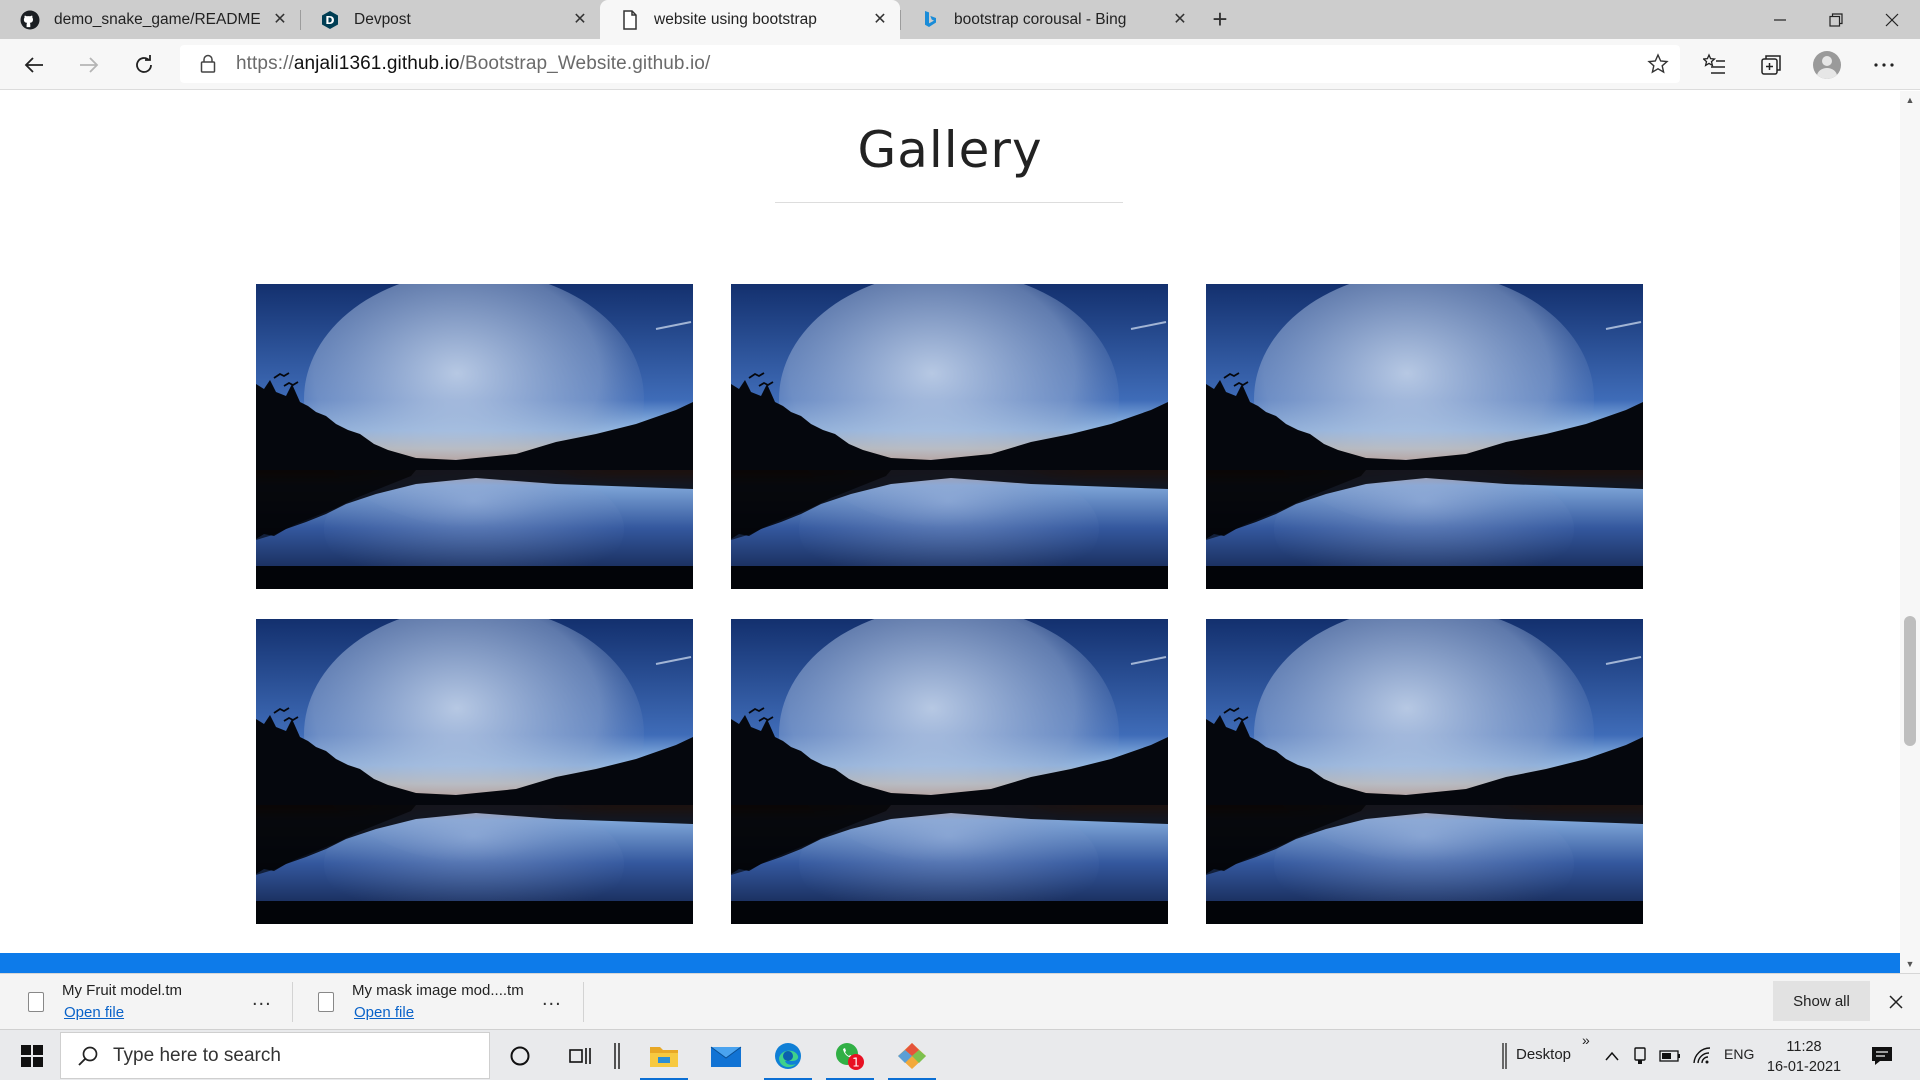 Image resolution: width=1920 pixels, height=1080 pixels. What do you see at coordinates (735, 19) in the screenshot?
I see `tab-title: website using bootstrap` at bounding box center [735, 19].